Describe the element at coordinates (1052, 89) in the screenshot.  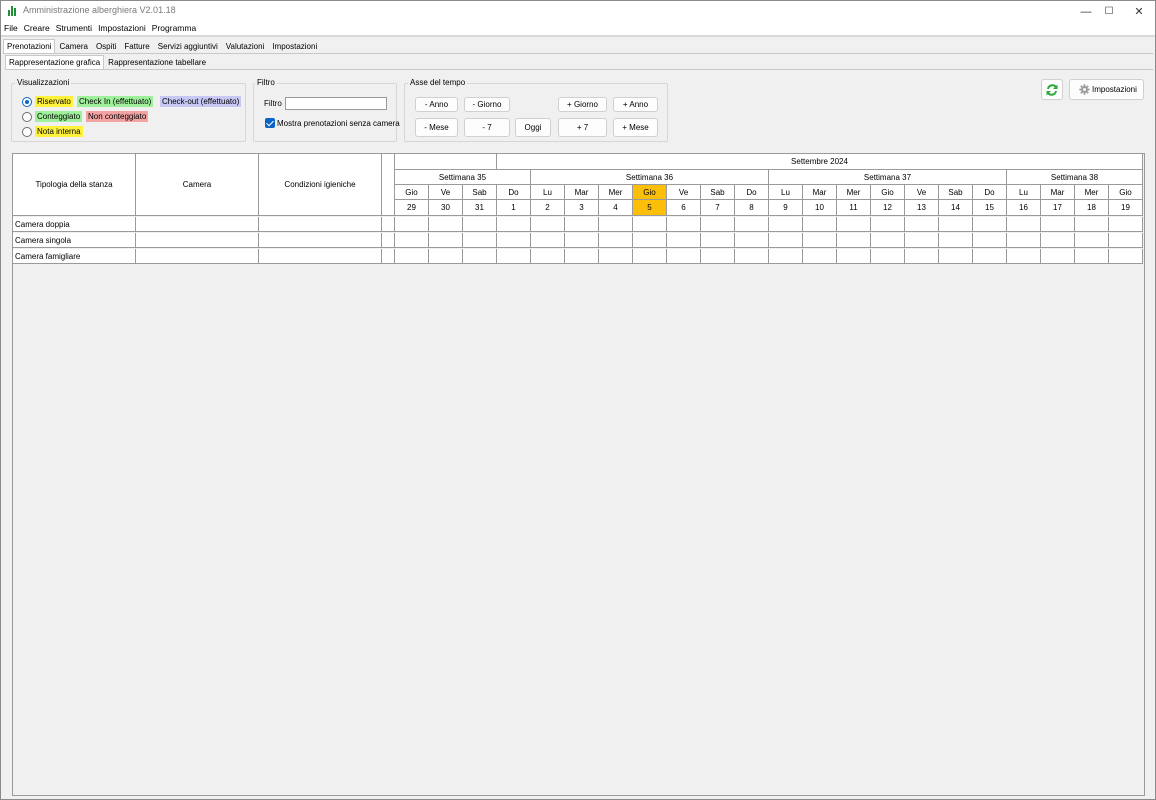
I see `refresh-button` at that location.